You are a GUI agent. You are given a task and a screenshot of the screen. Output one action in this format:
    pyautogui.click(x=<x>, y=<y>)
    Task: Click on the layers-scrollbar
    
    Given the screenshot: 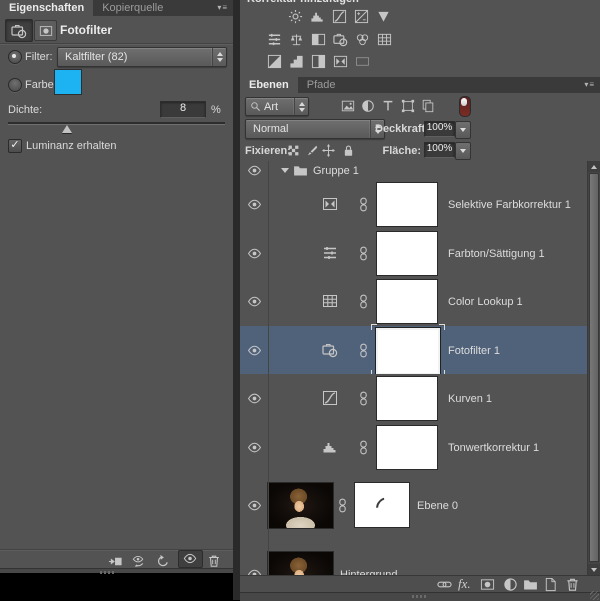 What is the action you would take?
    pyautogui.click(x=593, y=368)
    